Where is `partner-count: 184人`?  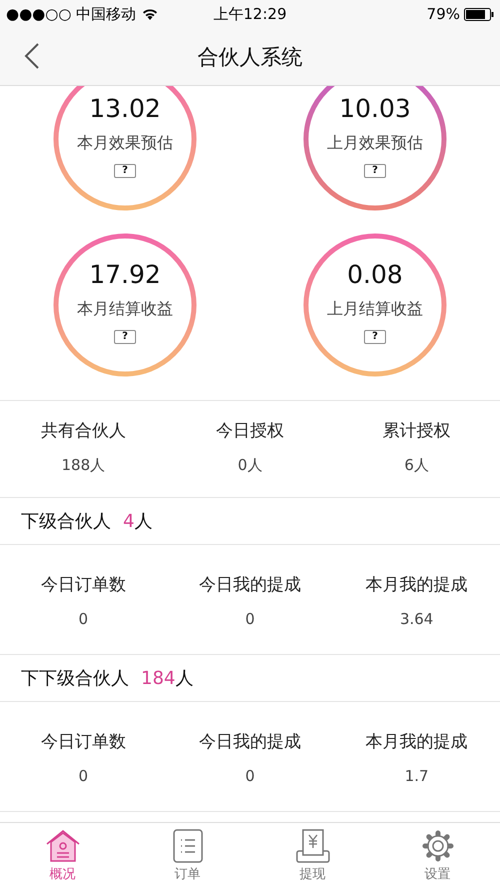
partner-count: 184人 is located at coordinates (167, 678).